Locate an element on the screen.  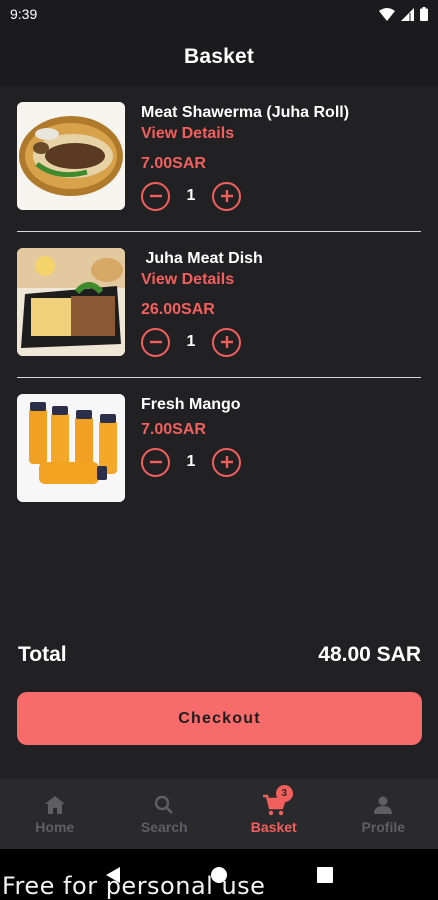
total-value: 48.00 SAR is located at coordinates (369, 654).